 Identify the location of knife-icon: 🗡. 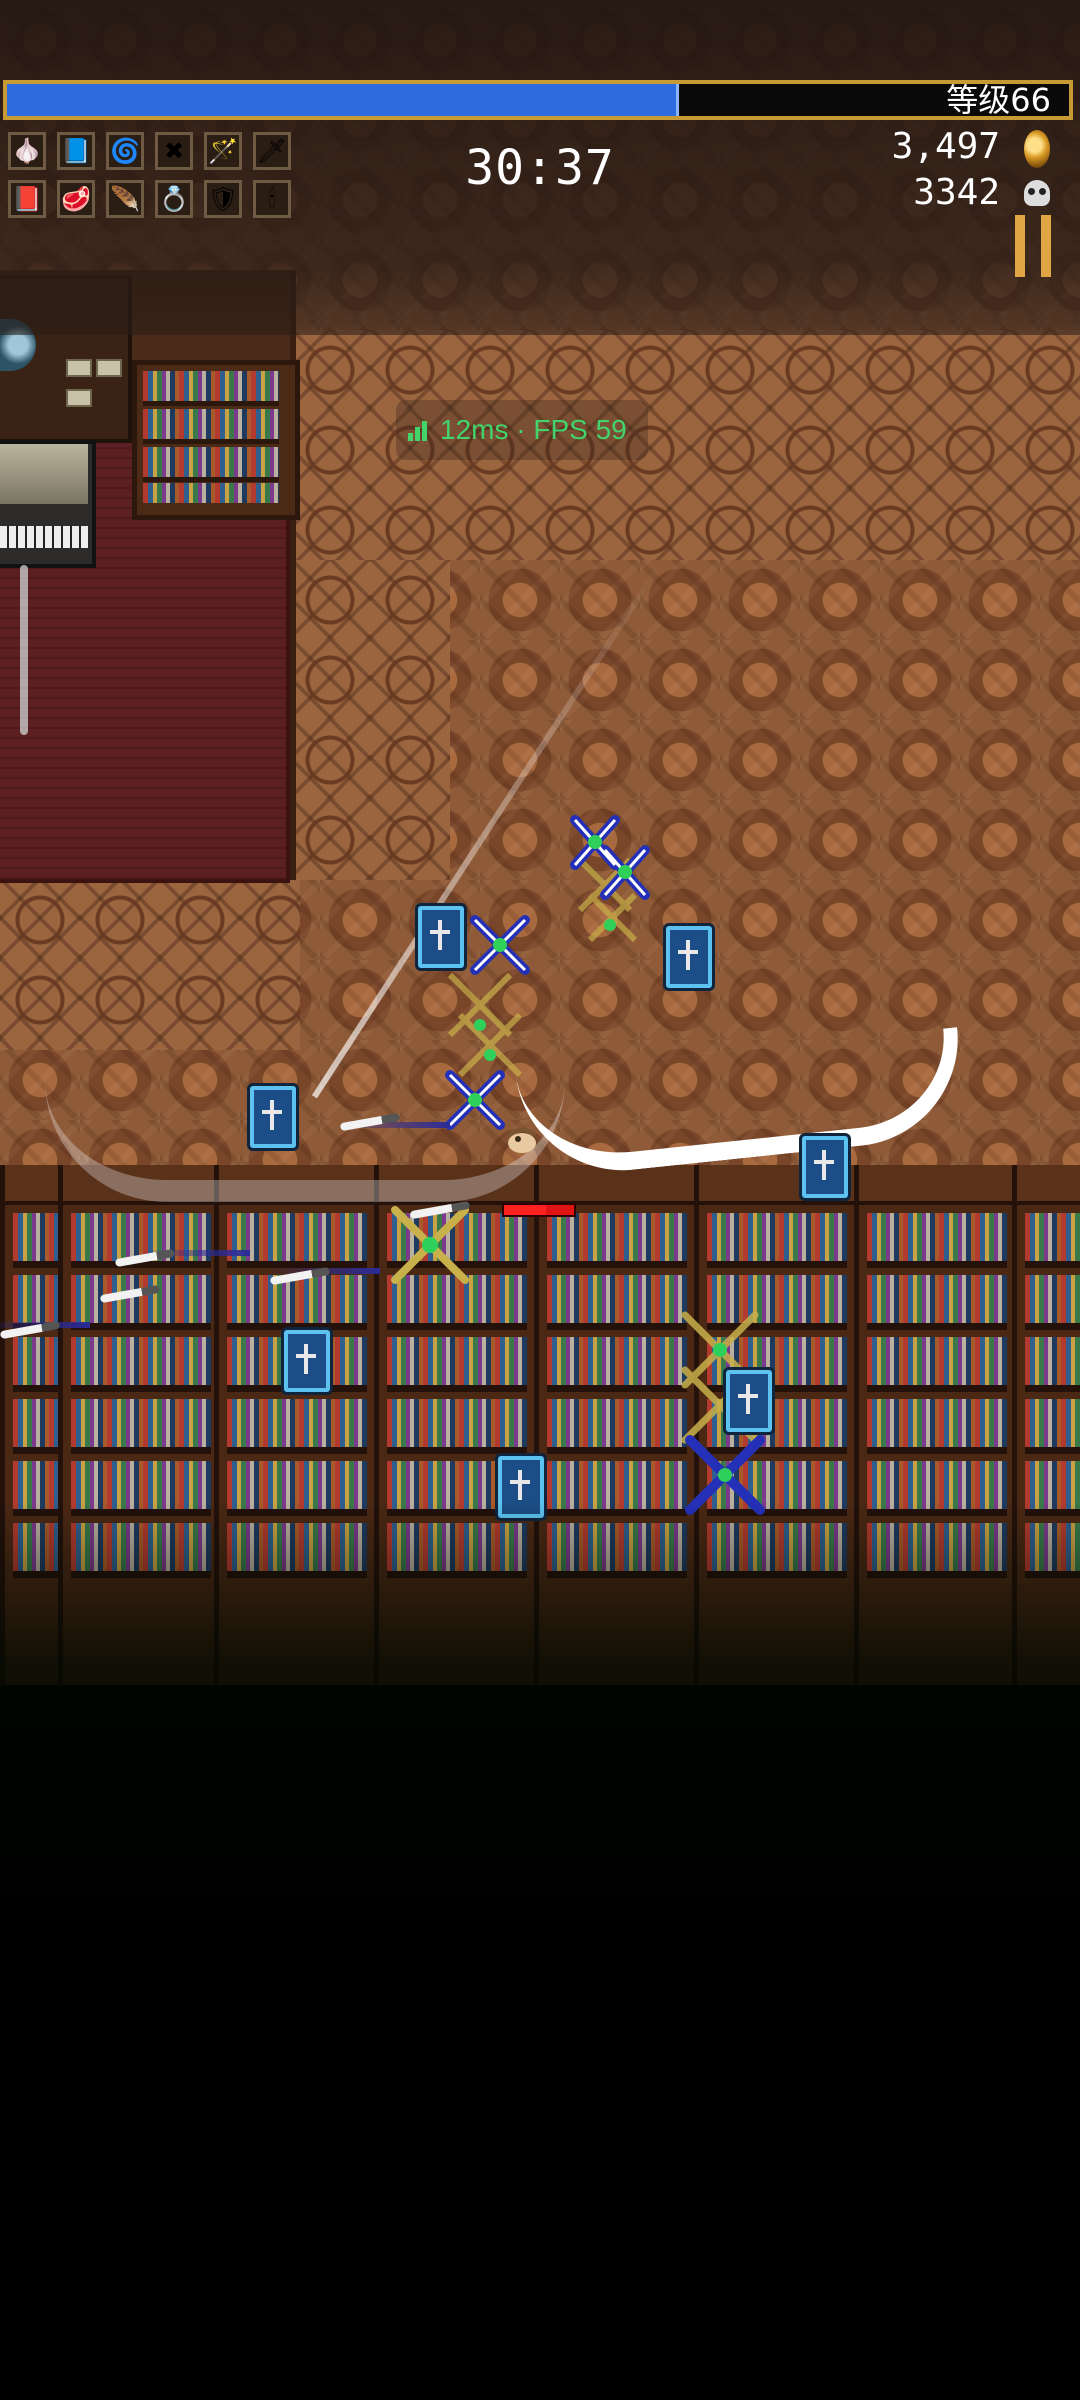
(272, 151).